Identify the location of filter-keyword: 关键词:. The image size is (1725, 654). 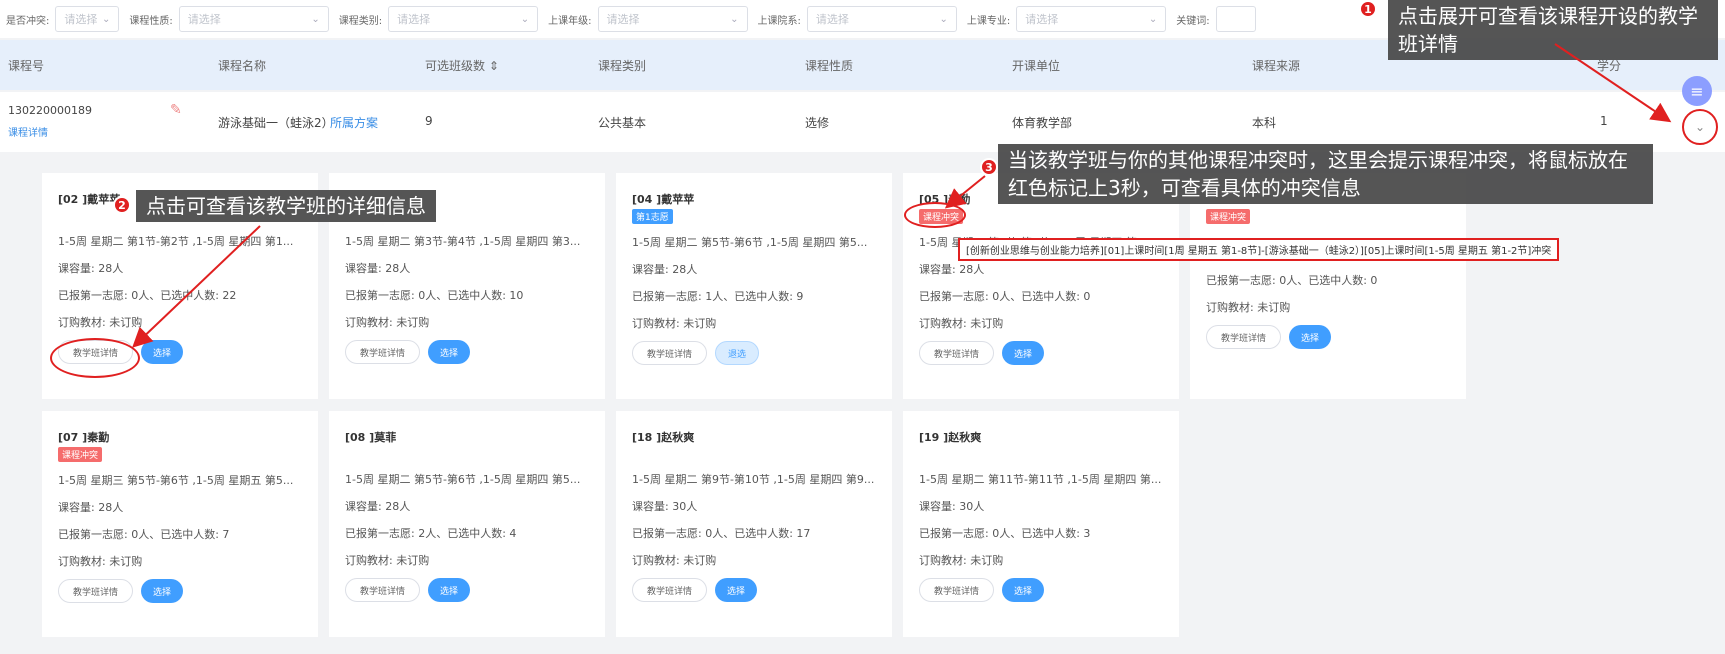
(1216, 19).